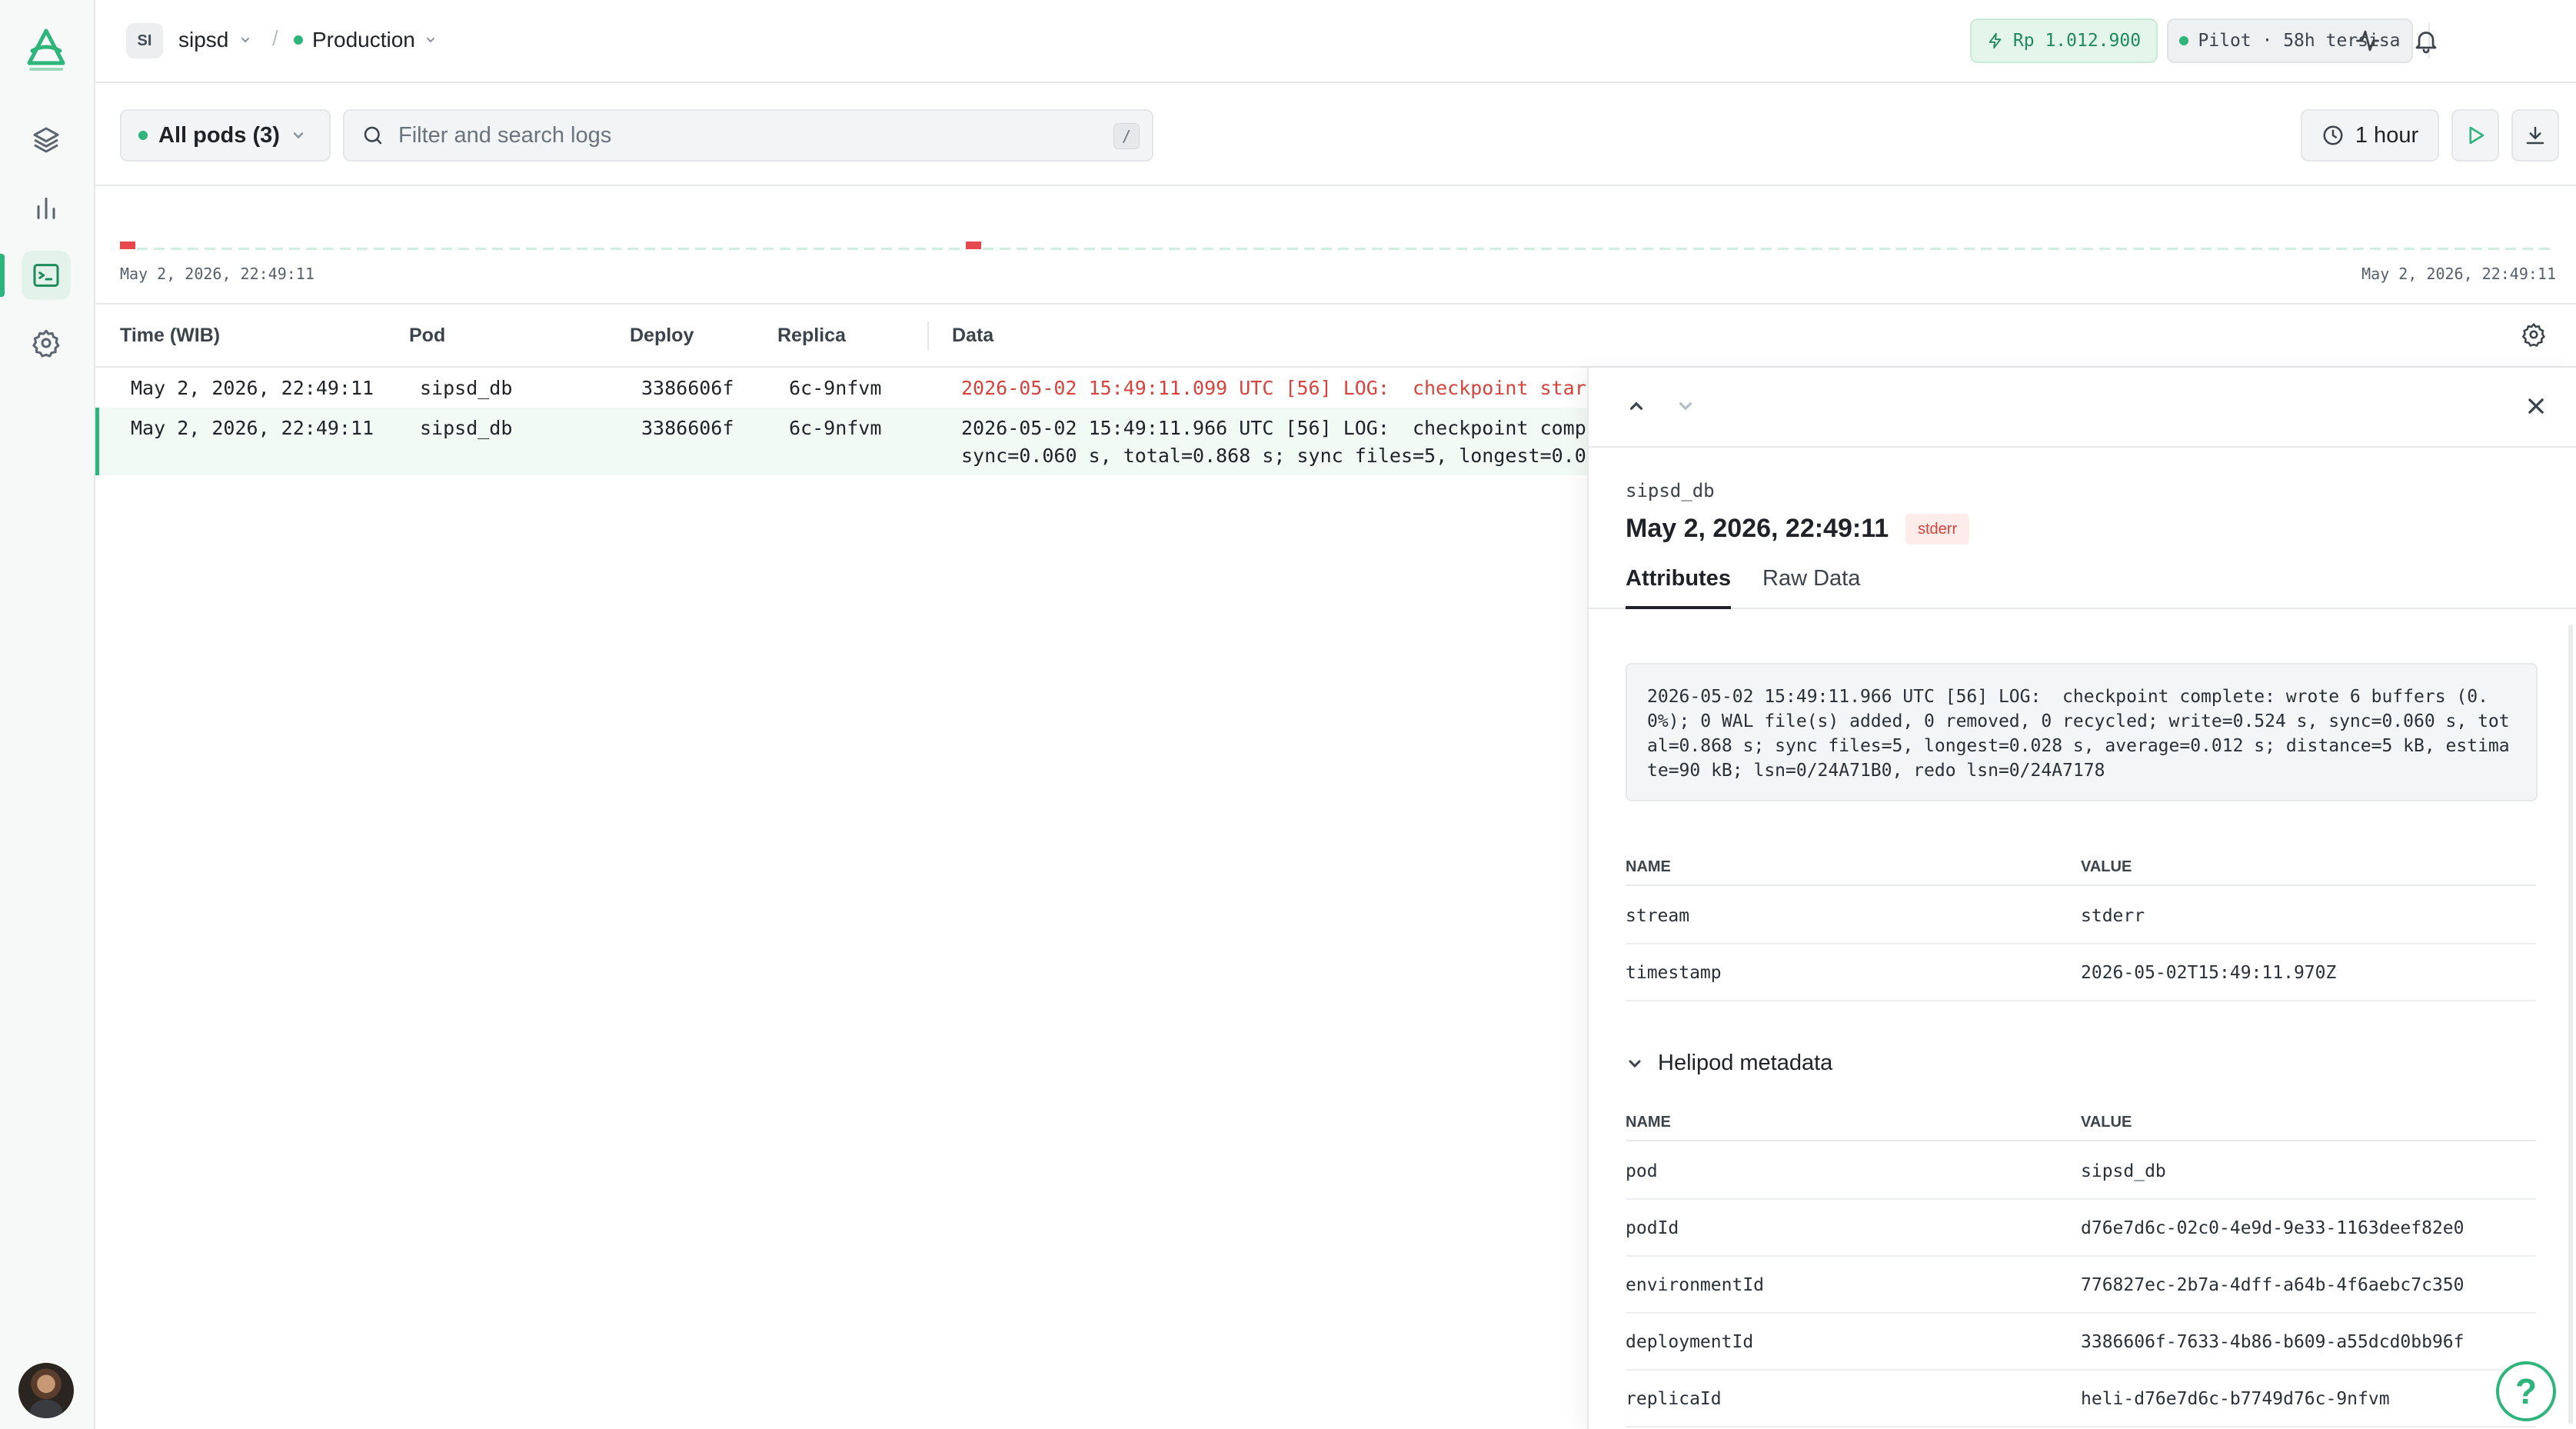  Describe the element at coordinates (811, 336) in the screenshot. I see `column-header-replica: Replica` at that location.